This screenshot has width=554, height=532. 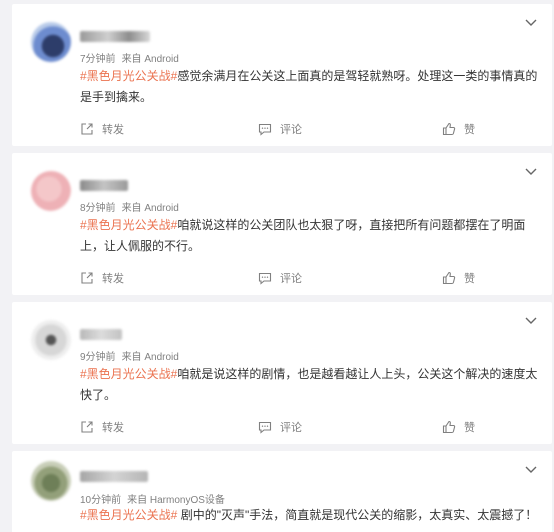 What do you see at coordinates (98, 59) in the screenshot?
I see `post-time: 7分钟前` at bounding box center [98, 59].